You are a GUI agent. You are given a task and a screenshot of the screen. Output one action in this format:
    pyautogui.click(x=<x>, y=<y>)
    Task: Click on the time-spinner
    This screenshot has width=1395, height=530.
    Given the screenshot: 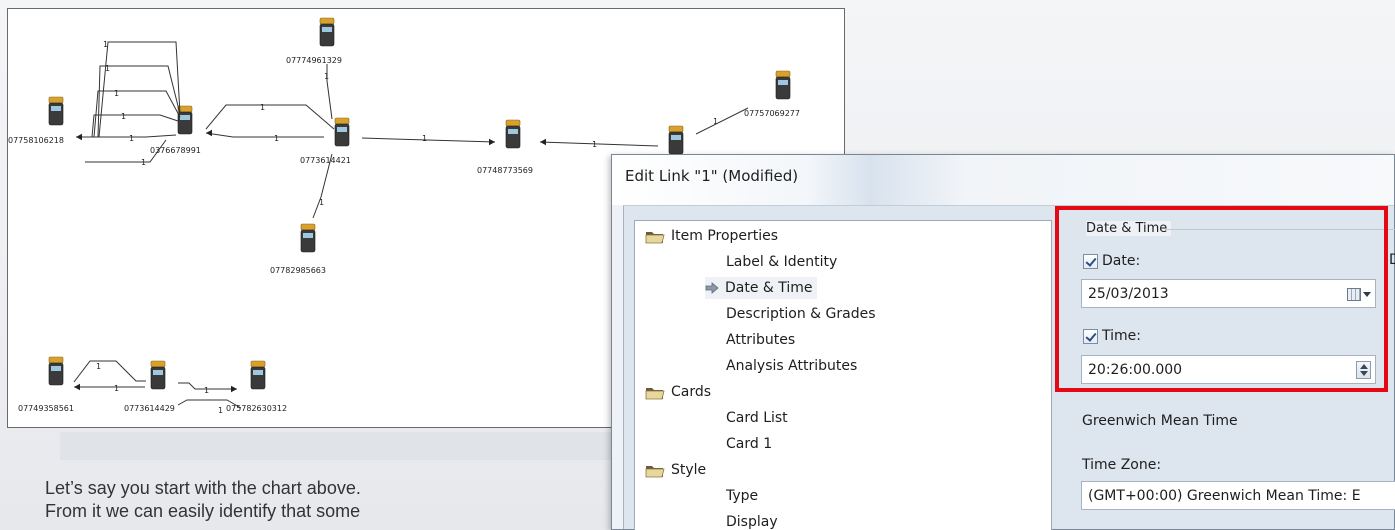 What is the action you would take?
    pyautogui.click(x=1363, y=370)
    